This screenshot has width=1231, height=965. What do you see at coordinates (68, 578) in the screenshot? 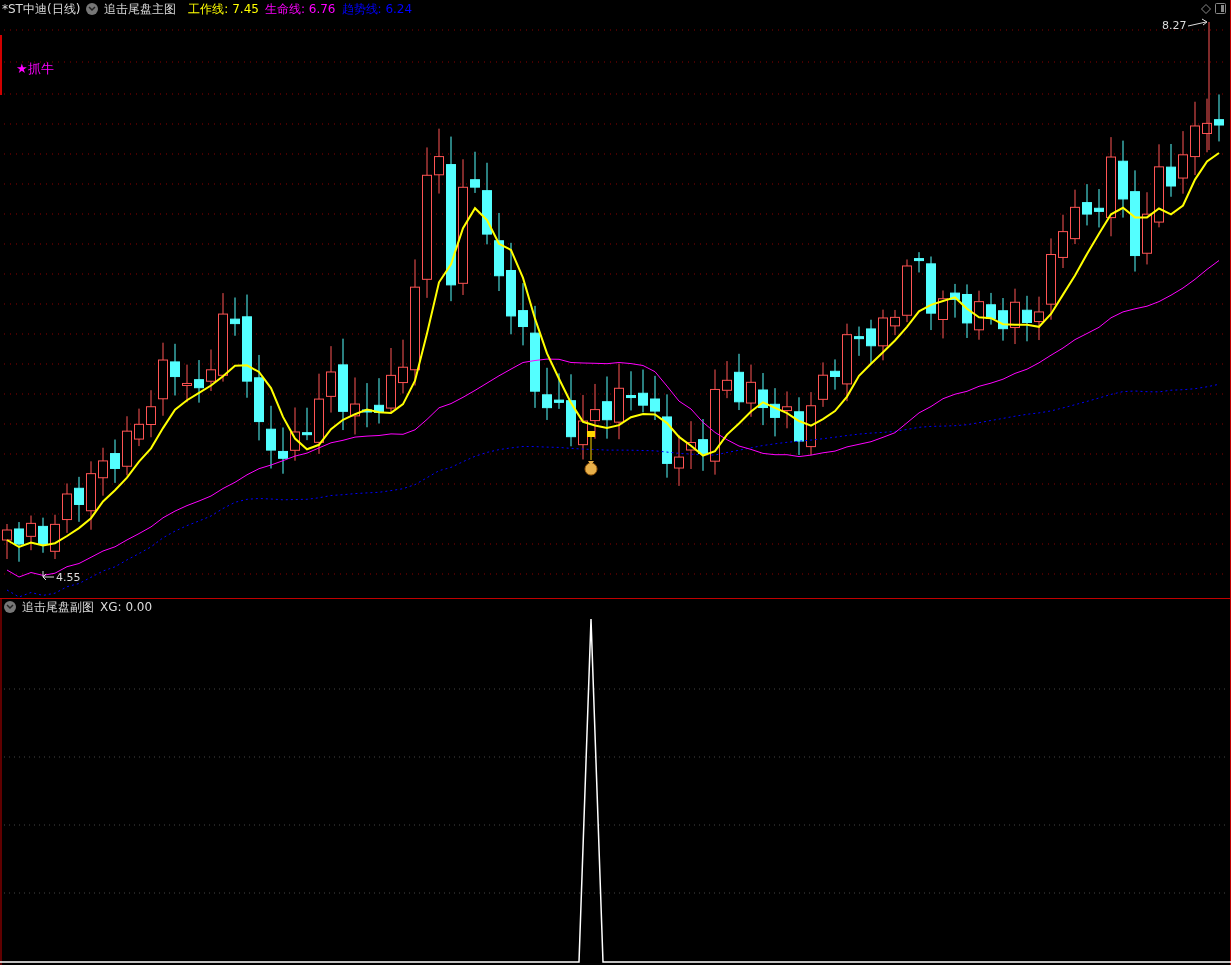
I see `low-price-label: 4.55` at bounding box center [68, 578].